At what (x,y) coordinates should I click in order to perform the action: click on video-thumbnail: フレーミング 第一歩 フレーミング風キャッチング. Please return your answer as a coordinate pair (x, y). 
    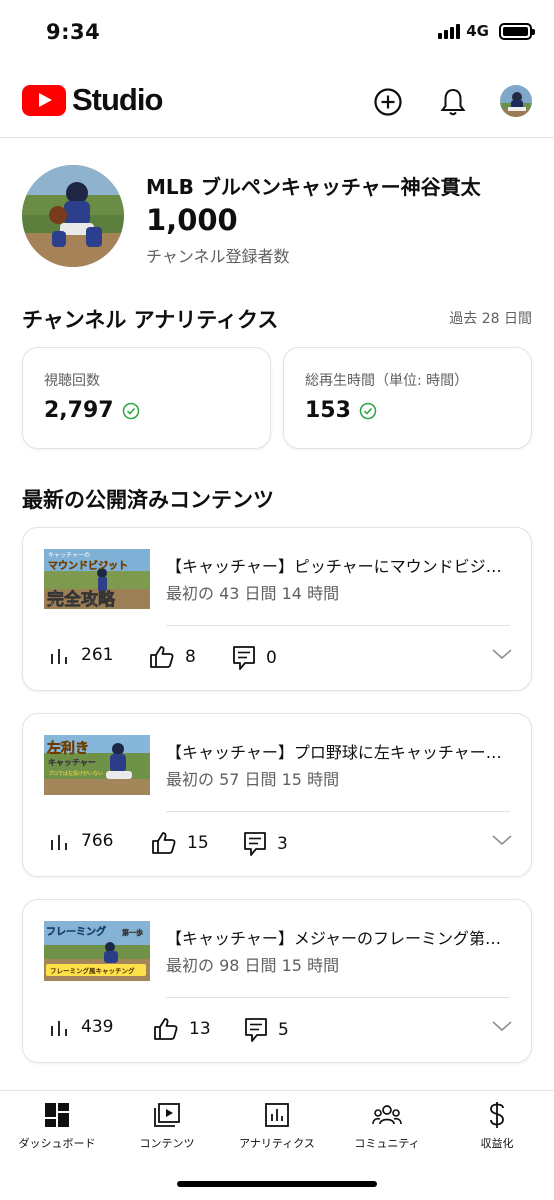
    Looking at the image, I should click on (97, 951).